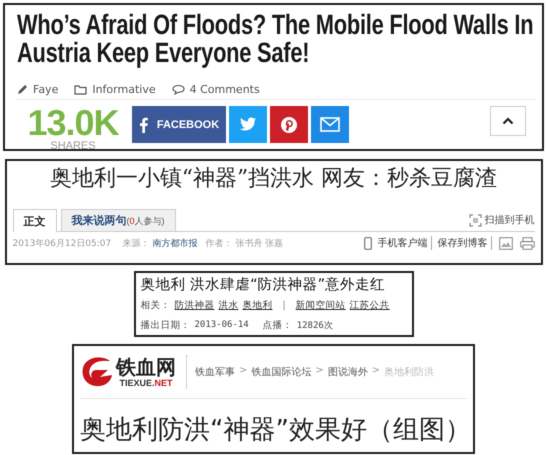  What do you see at coordinates (370, 305) in the screenshot?
I see `channel-link: 江苏公共` at bounding box center [370, 305].